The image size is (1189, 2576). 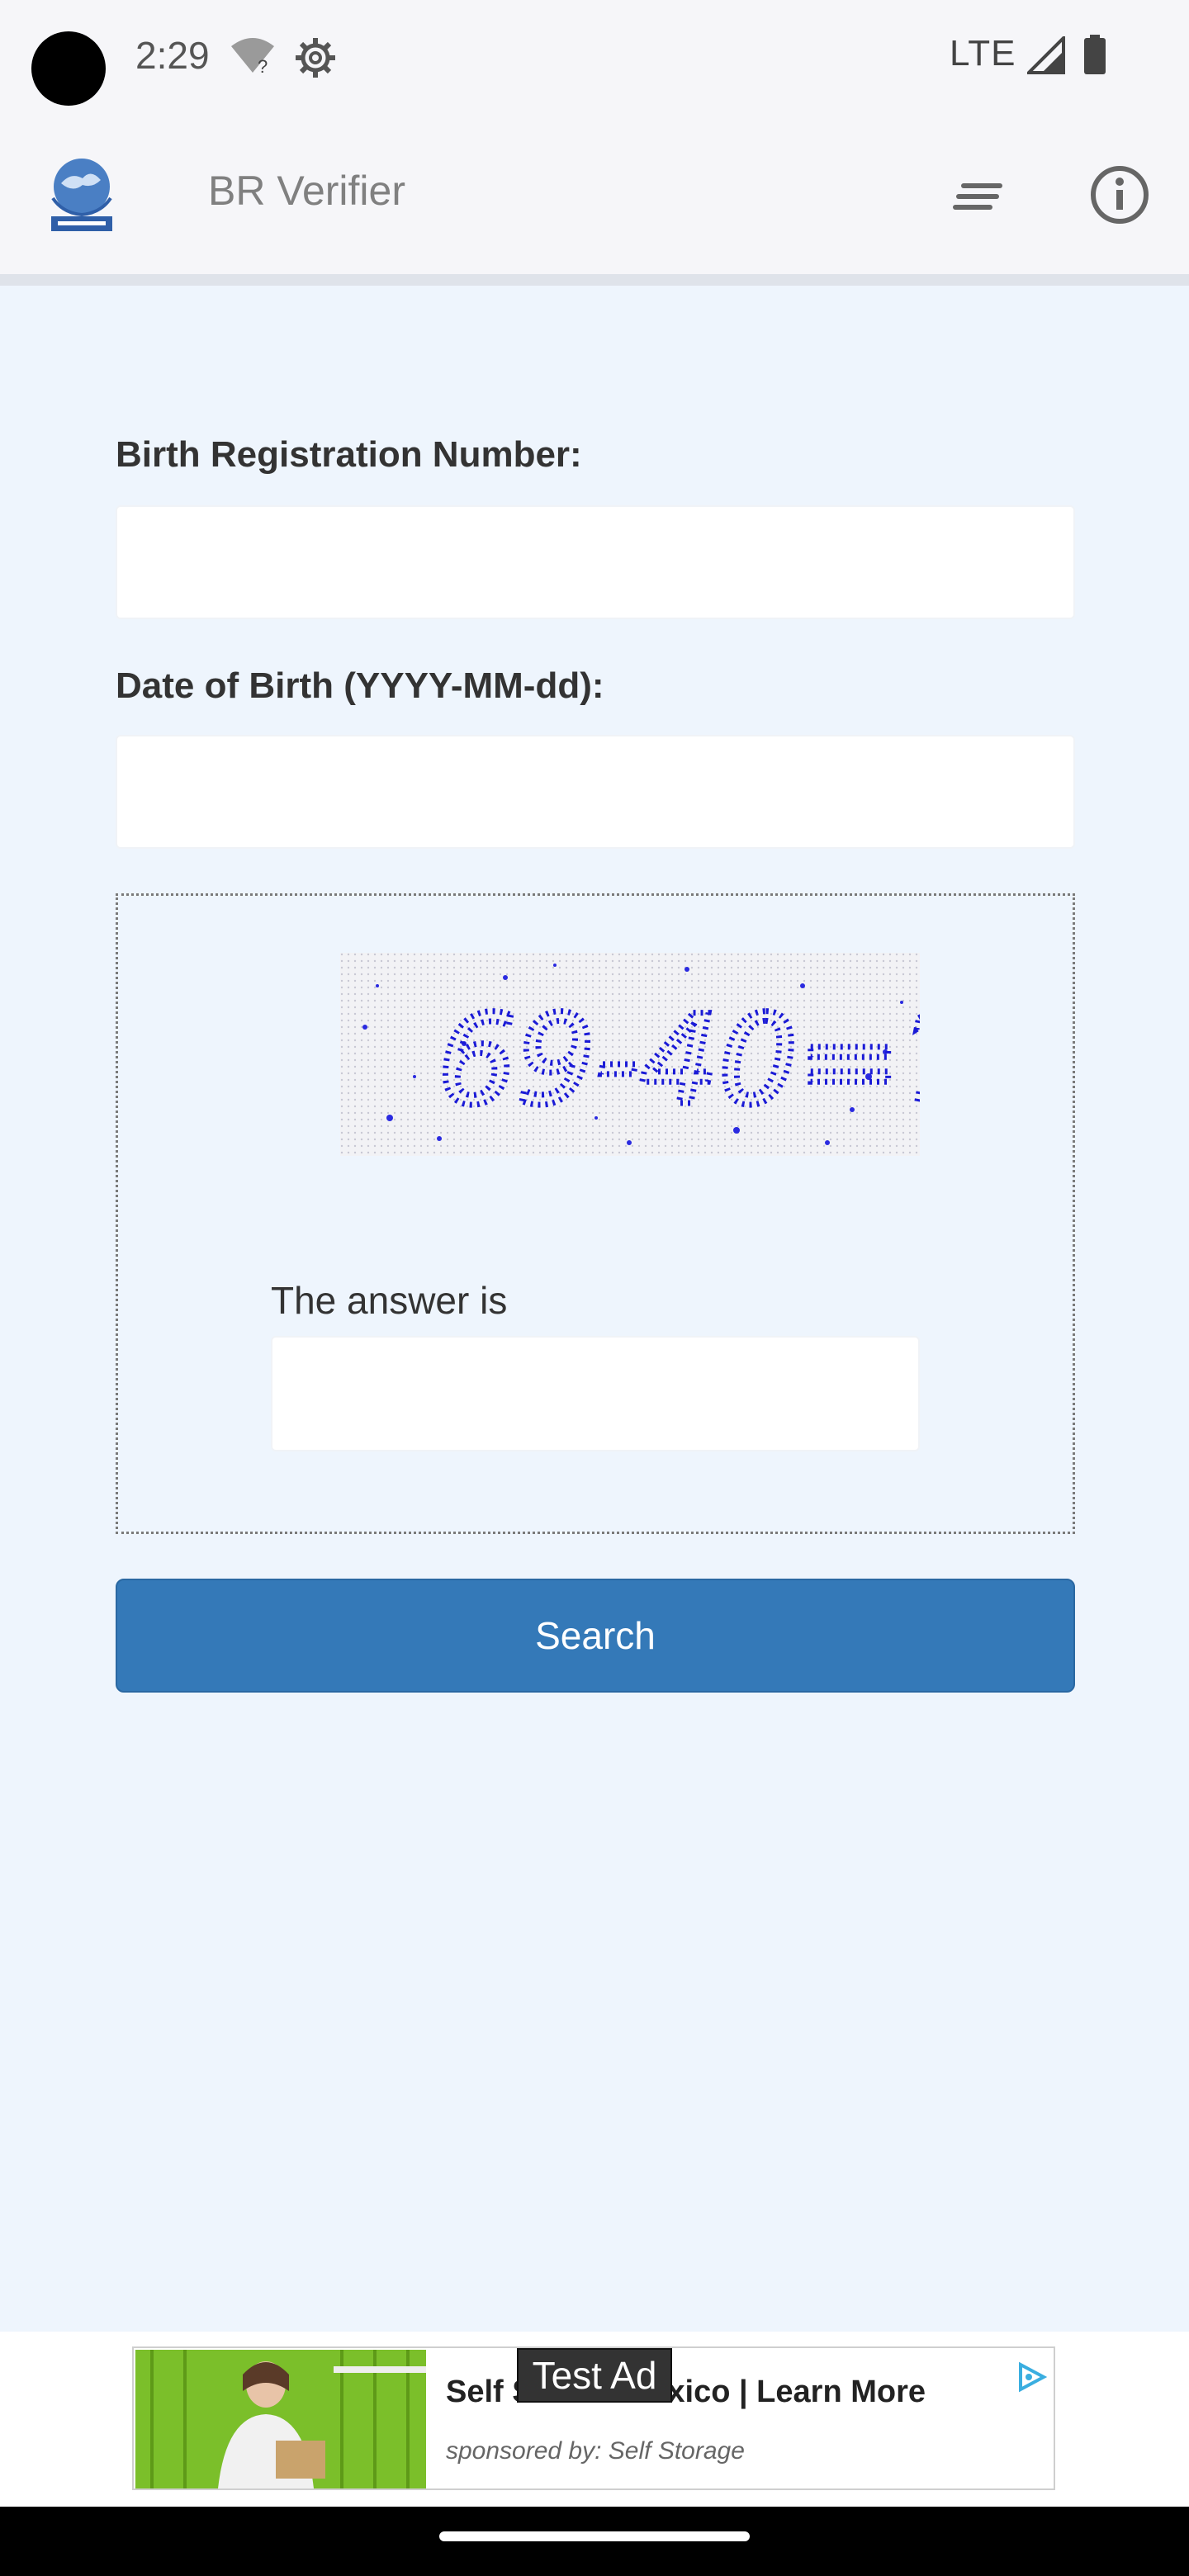 What do you see at coordinates (306, 191) in the screenshot?
I see `app-title: BR Verifier` at bounding box center [306, 191].